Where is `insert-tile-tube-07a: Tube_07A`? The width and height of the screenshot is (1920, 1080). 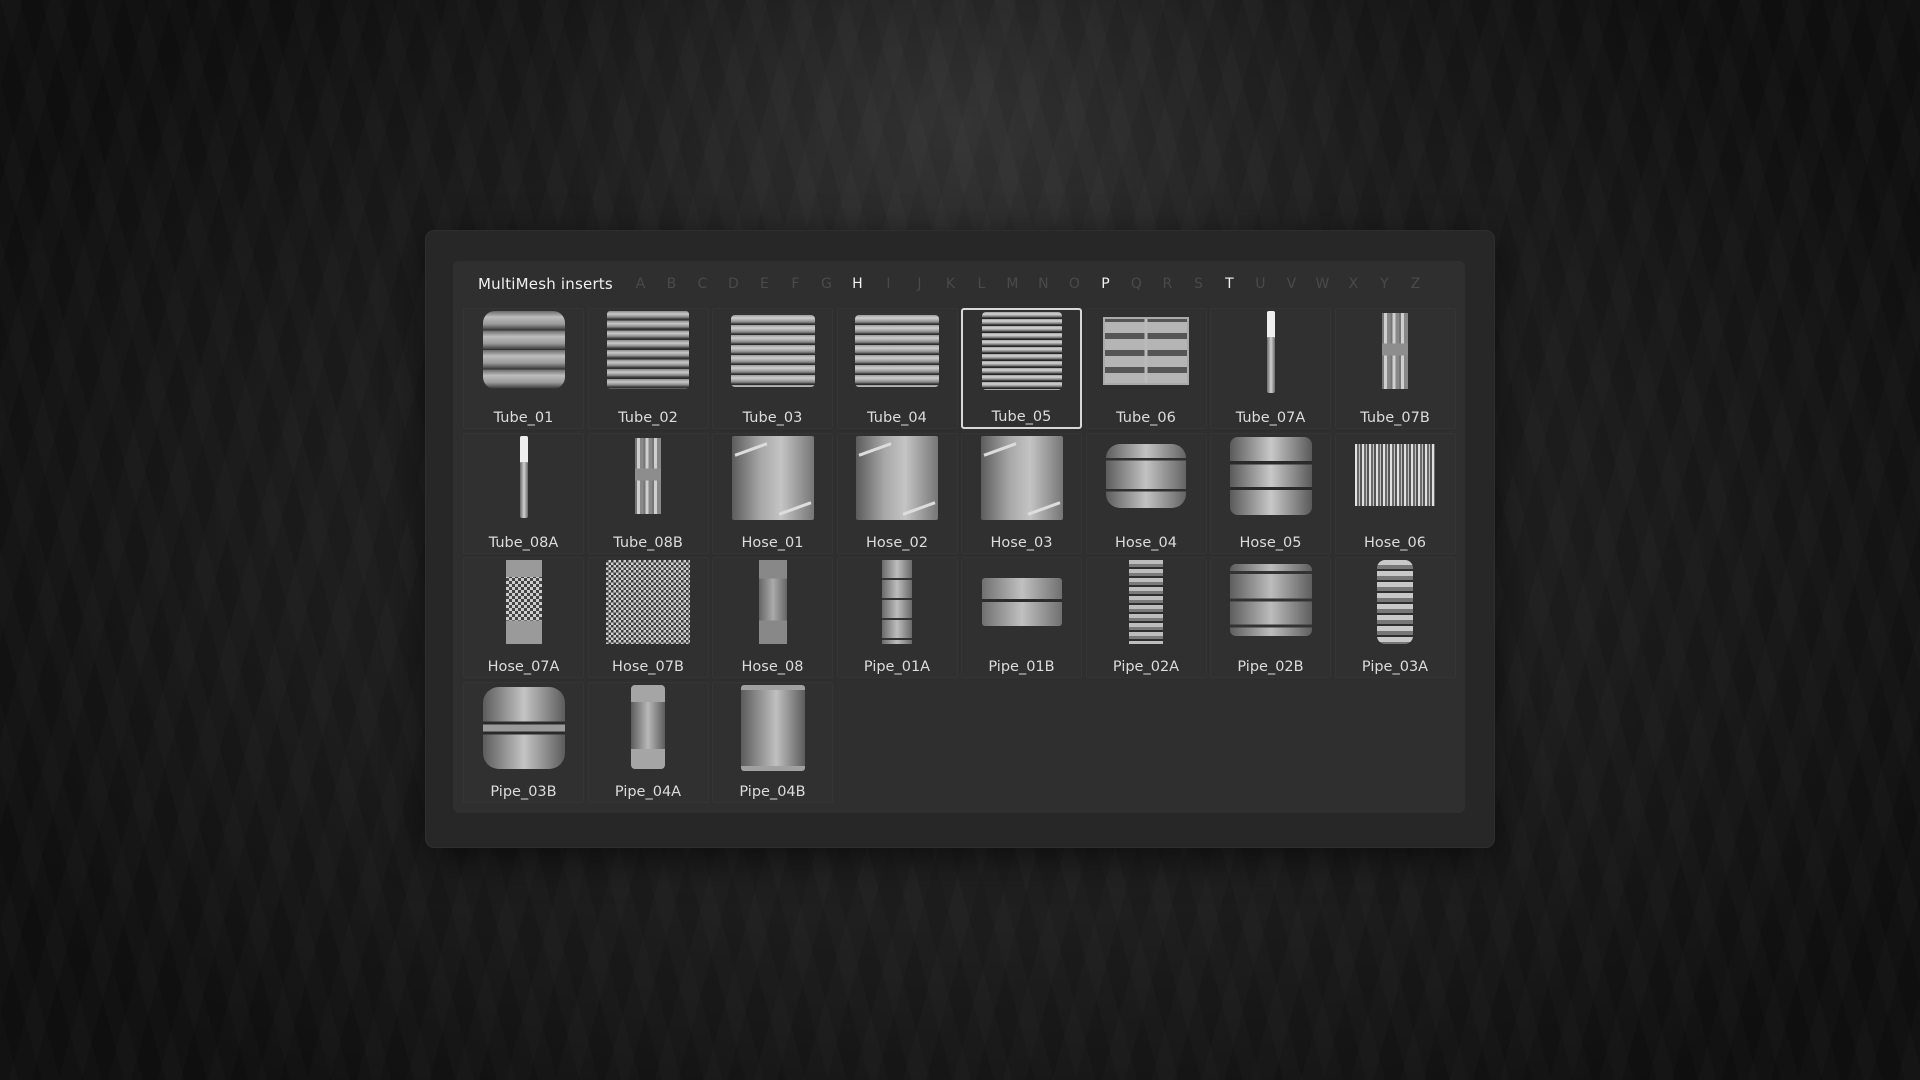 insert-tile-tube-07a: Tube_07A is located at coordinates (1270, 368).